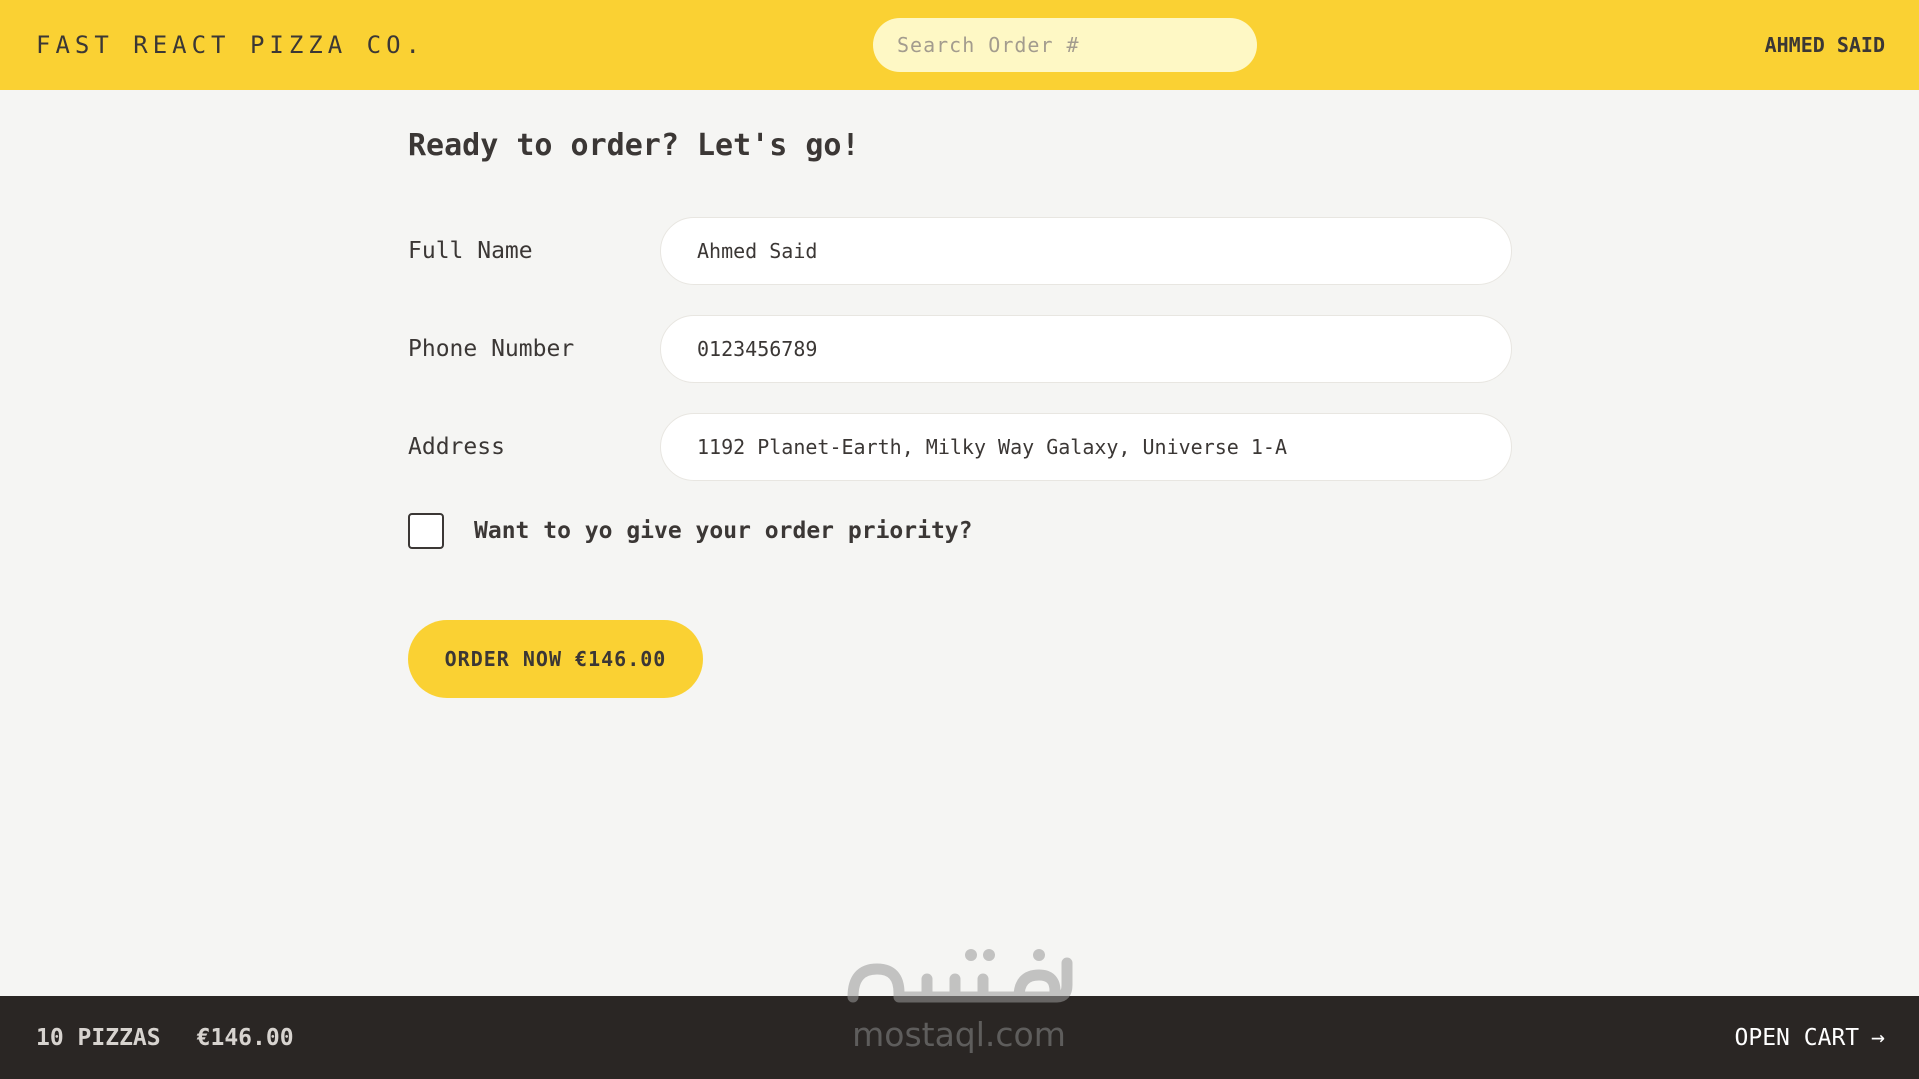 This screenshot has width=1919, height=1079. I want to click on open-cart-link: OPEN CART →, so click(1810, 1037).